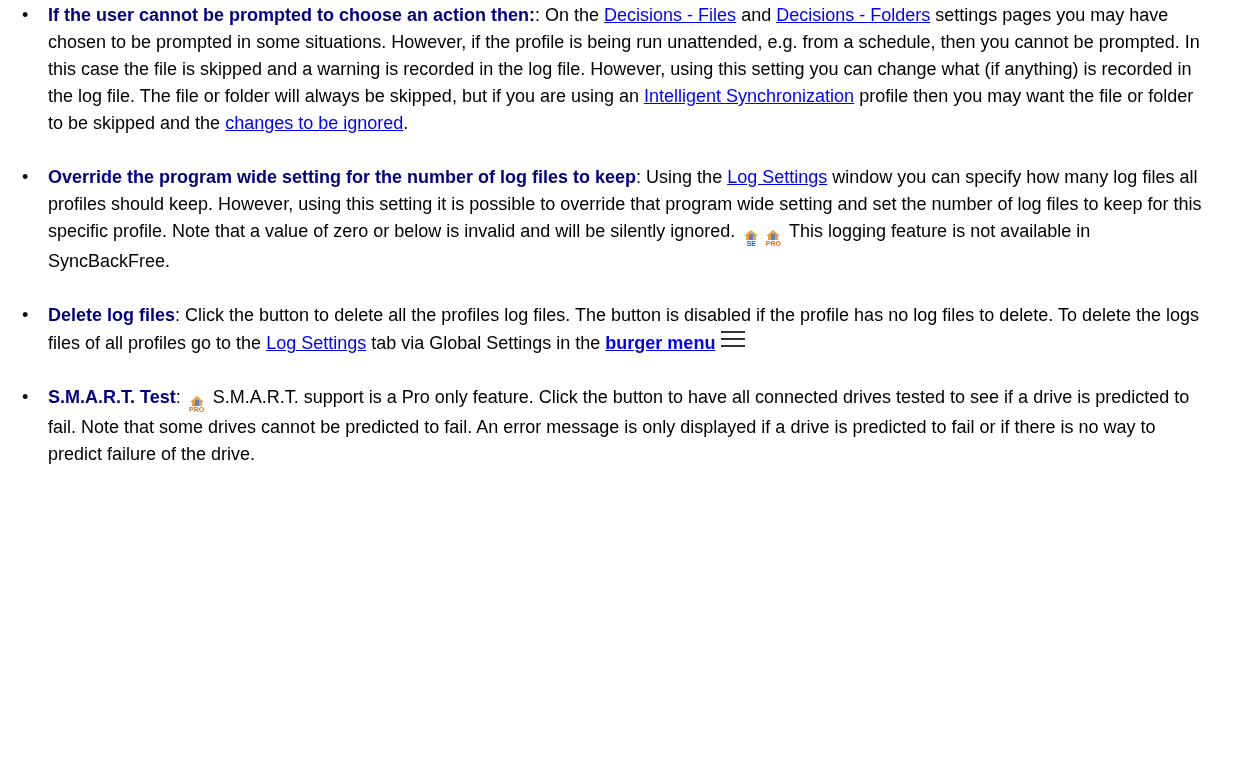 Image resolution: width=1233 pixels, height=776 pixels. I want to click on link: Decisions - Folders, so click(853, 15).